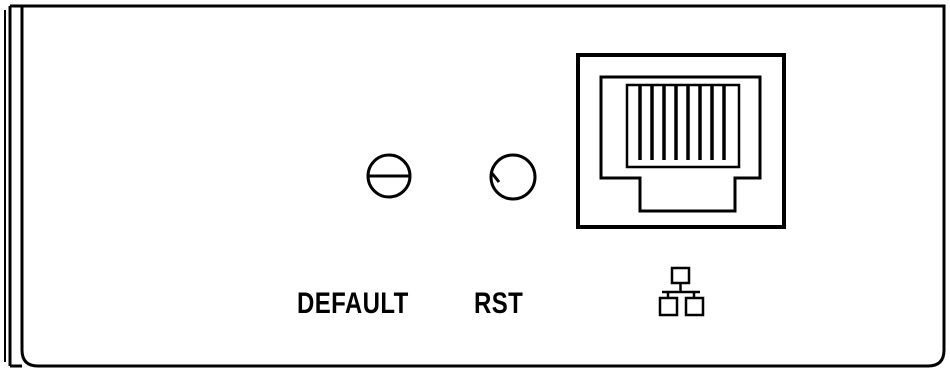  I want to click on network-lan-icon, so click(681, 291).